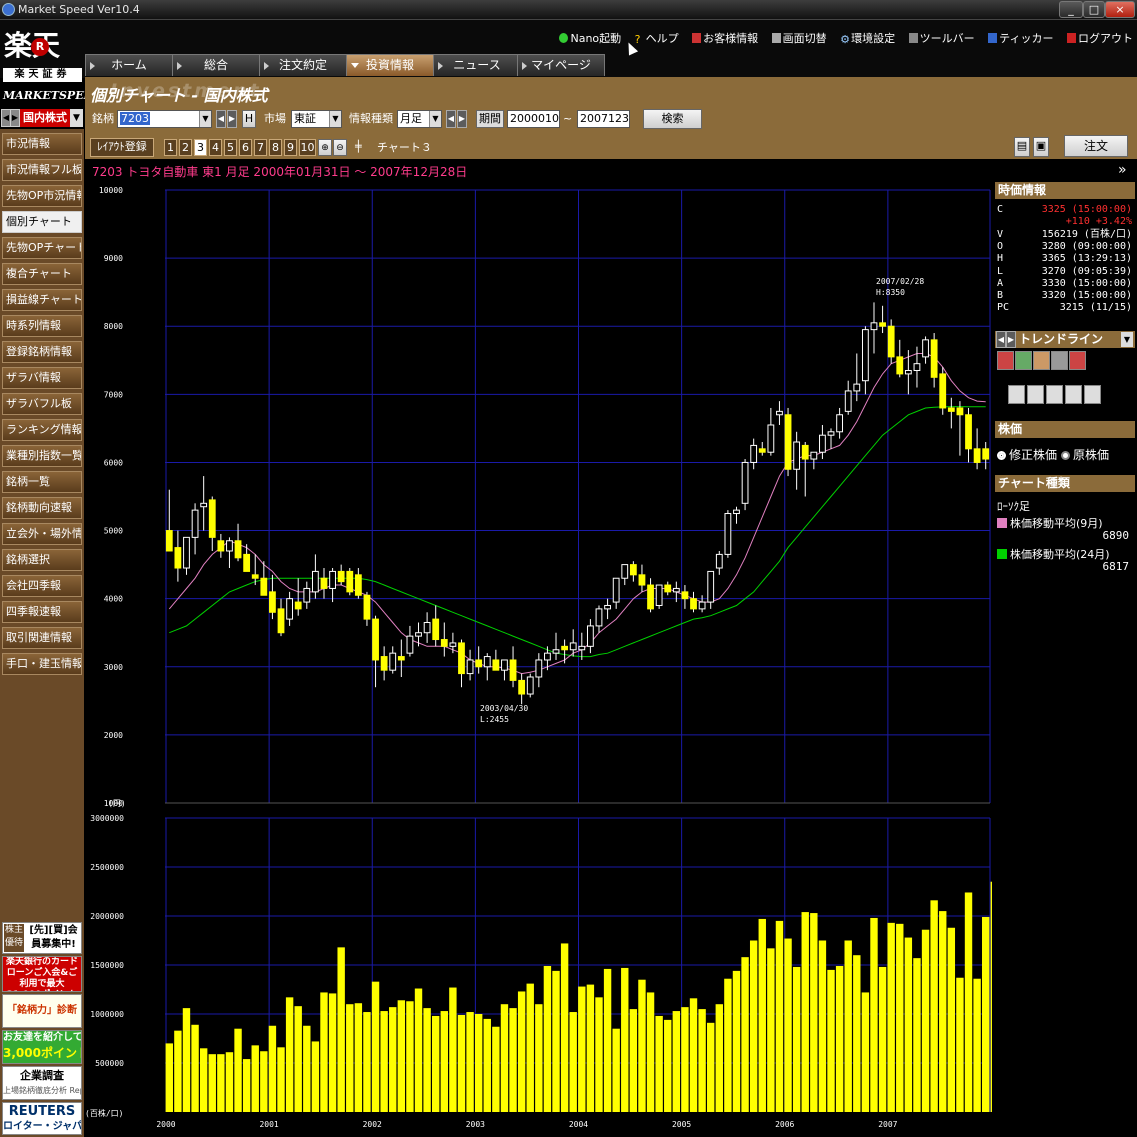 The width and height of the screenshot is (1137, 1137). I want to click on sidebar-item: 個別チャート, so click(42, 222).